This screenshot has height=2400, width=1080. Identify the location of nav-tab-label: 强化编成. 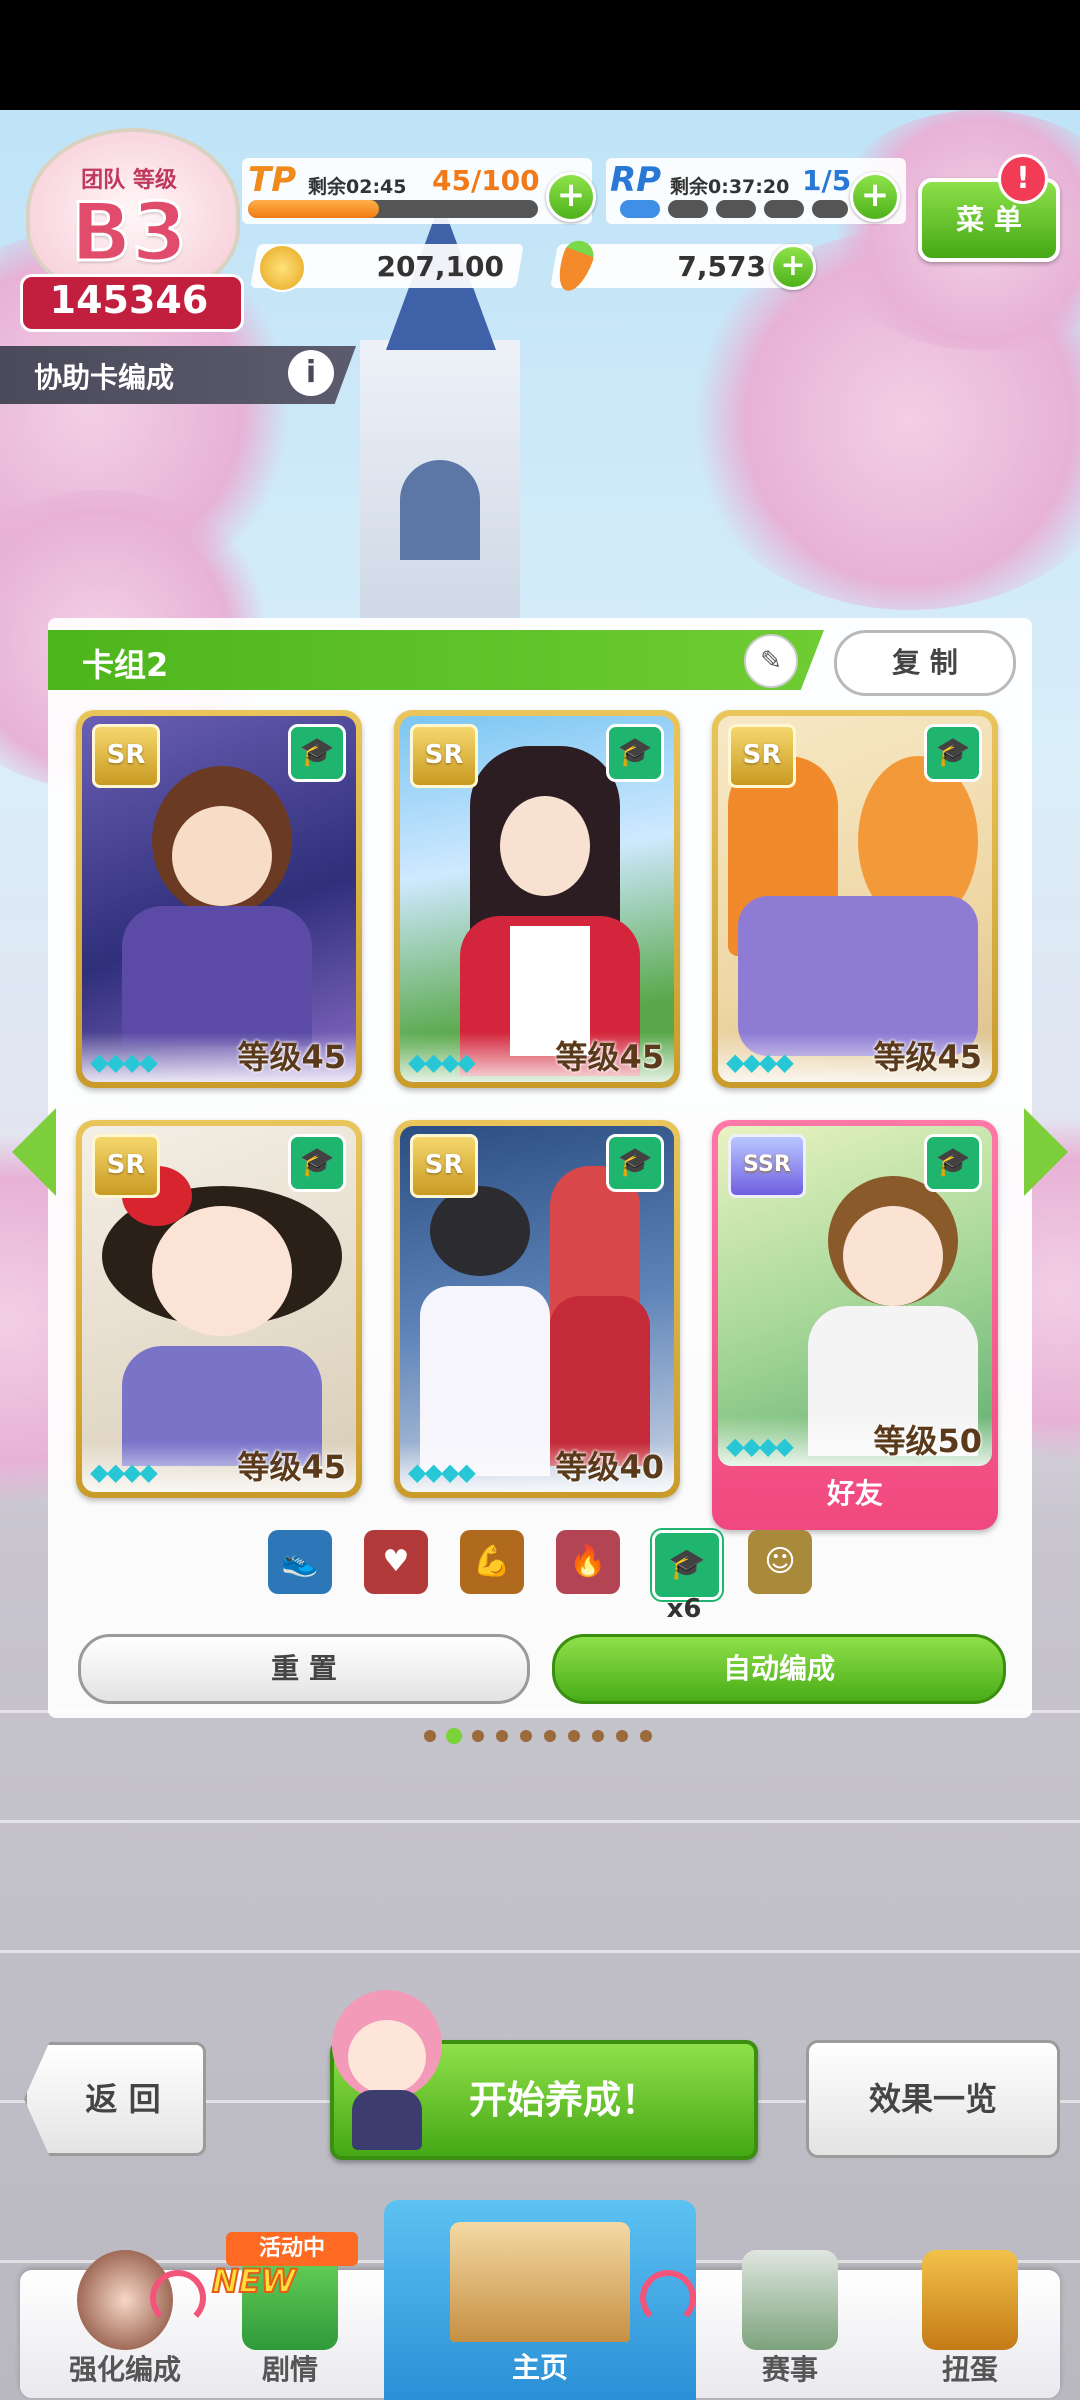
(124, 2369).